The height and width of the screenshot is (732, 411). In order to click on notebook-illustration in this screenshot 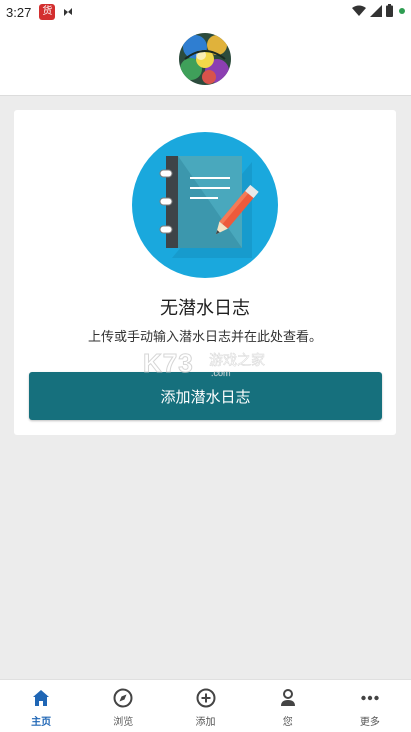, I will do `click(205, 205)`.